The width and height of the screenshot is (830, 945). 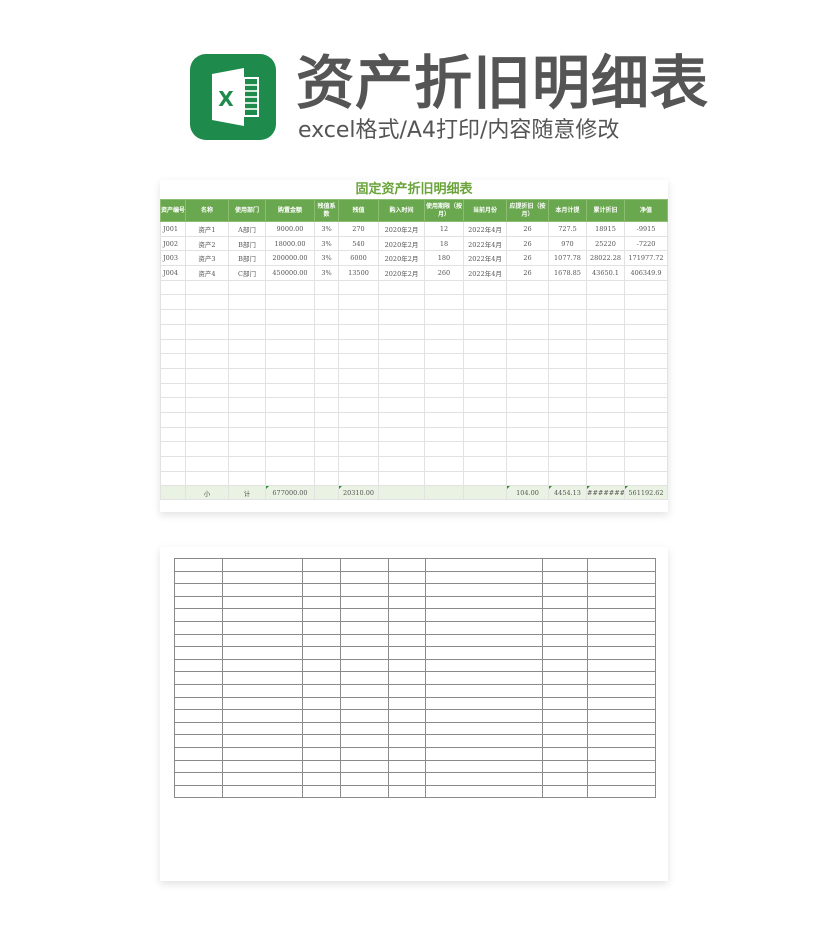 I want to click on table-cell: 13500, so click(x=358, y=273).